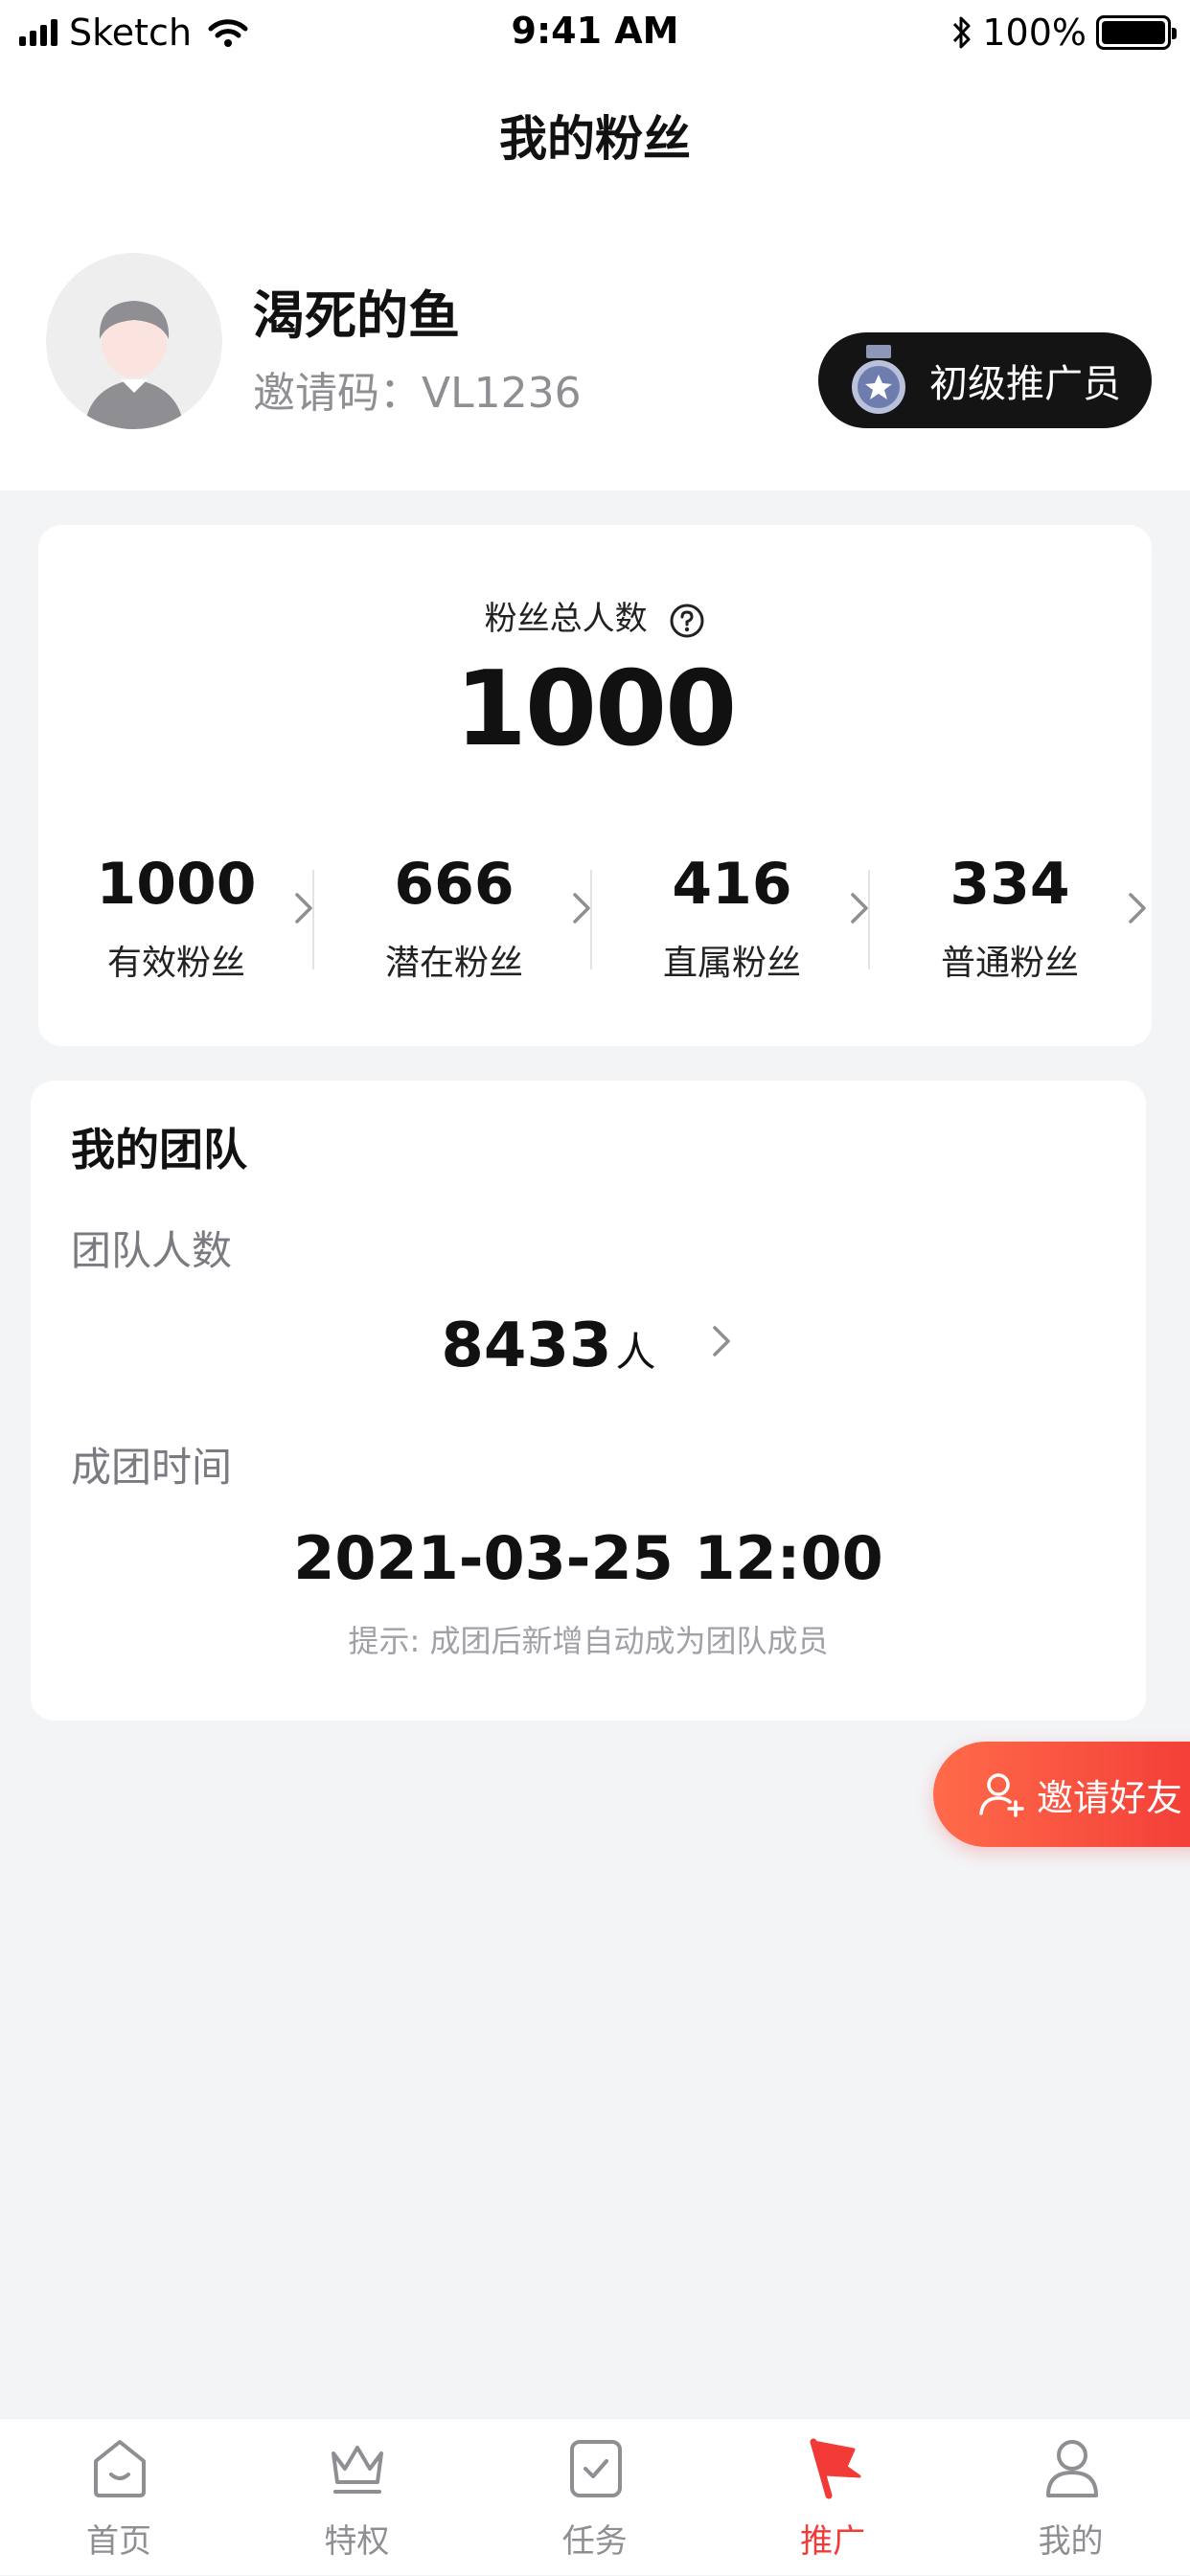 The height and width of the screenshot is (2576, 1190). I want to click on bluetooth-icon, so click(962, 32).